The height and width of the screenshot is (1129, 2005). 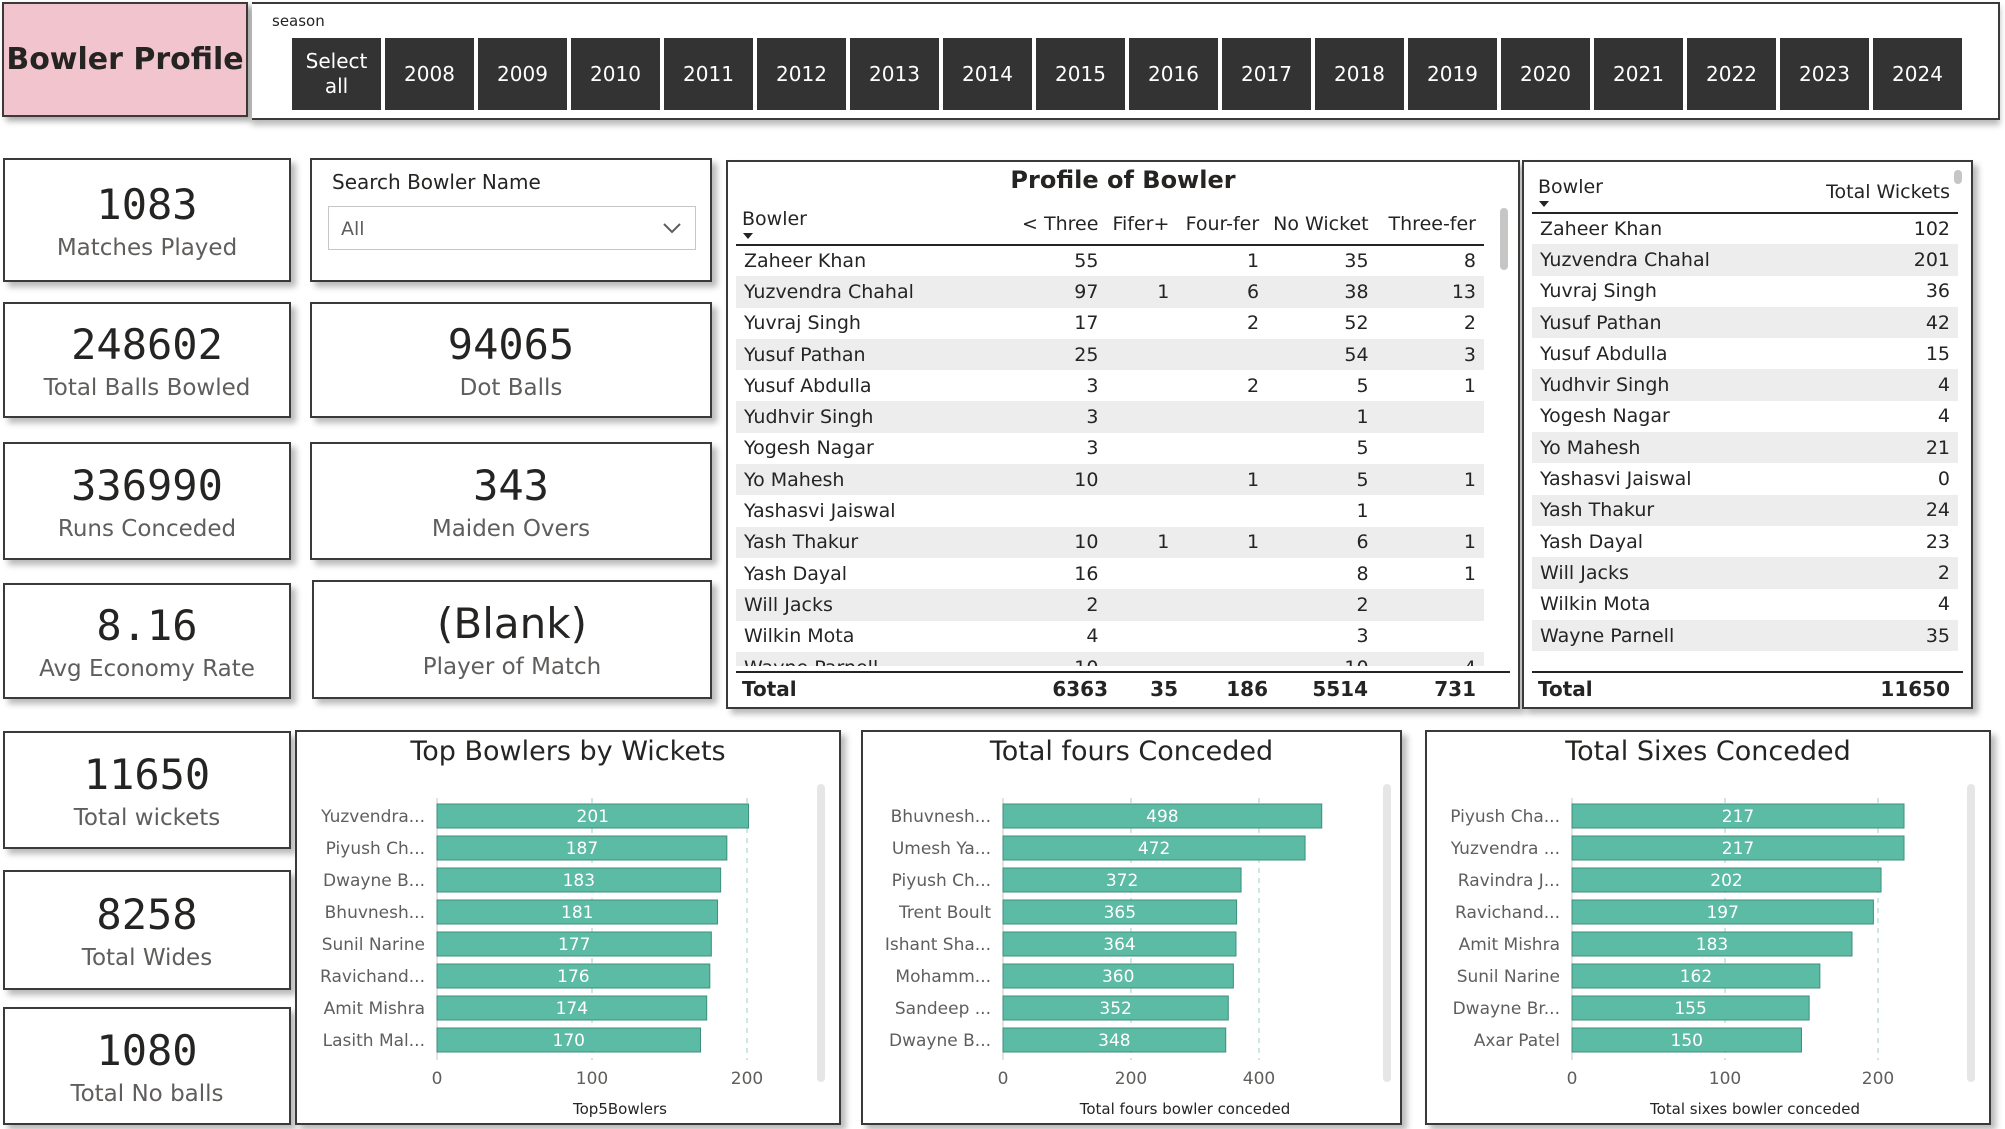 What do you see at coordinates (1222, 292) in the screenshot?
I see `value-cell: 6` at bounding box center [1222, 292].